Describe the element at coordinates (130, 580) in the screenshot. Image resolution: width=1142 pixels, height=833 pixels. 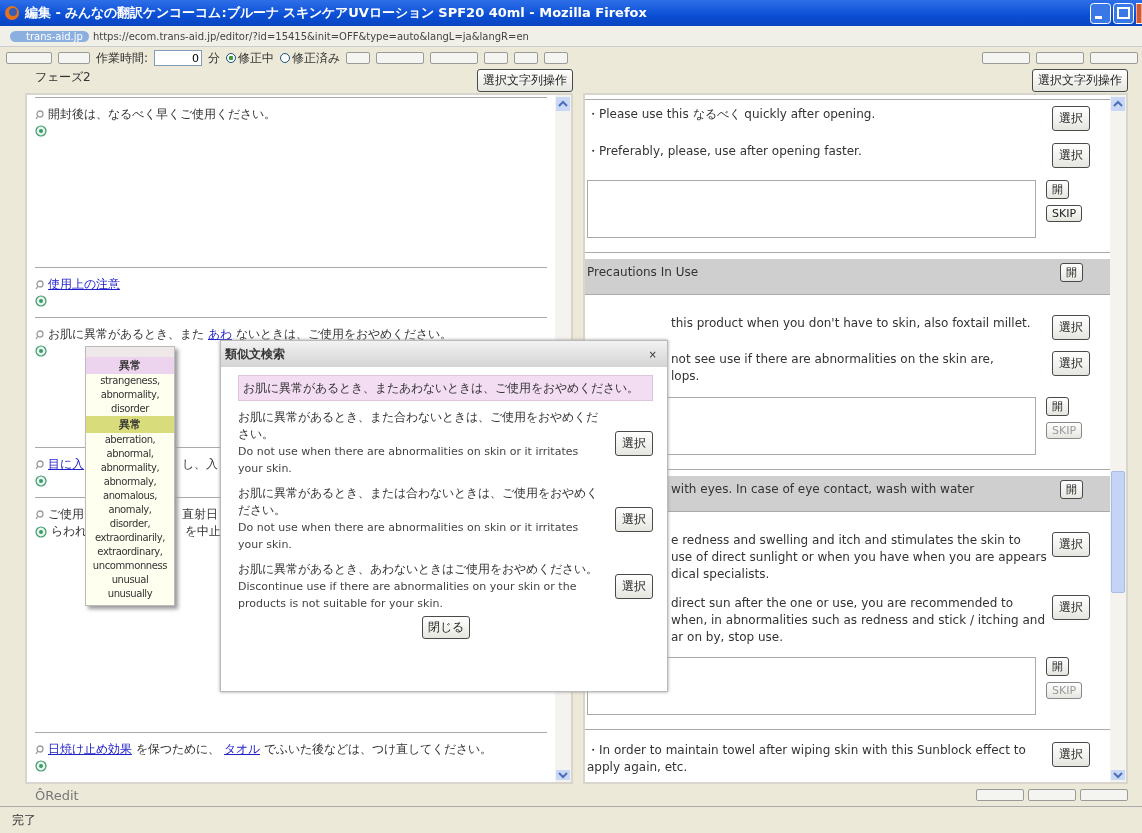
I see `sense-text: unusual` at that location.